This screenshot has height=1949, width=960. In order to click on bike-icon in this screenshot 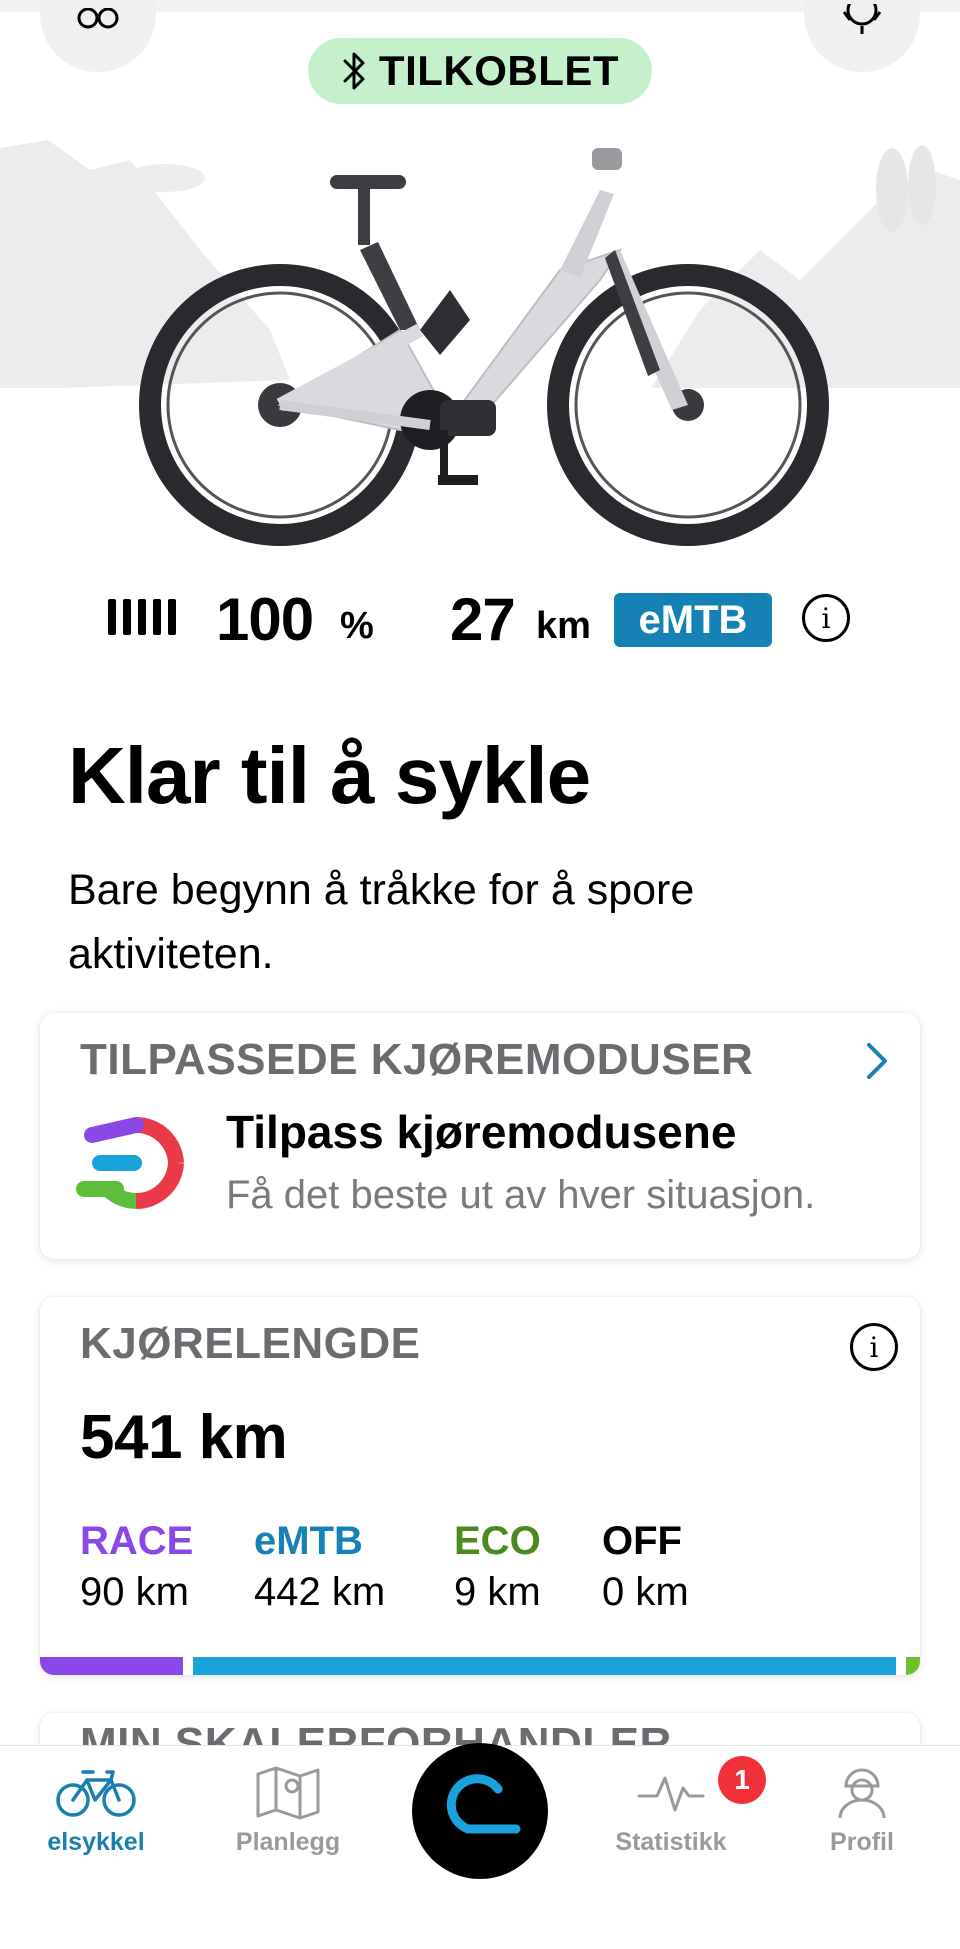, I will do `click(96, 1793)`.